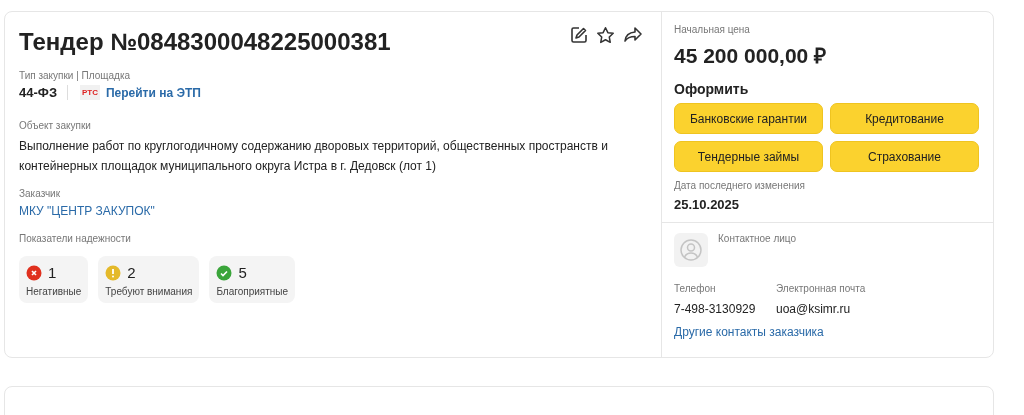 This screenshot has height=415, width=1024. Describe the element at coordinates (113, 272) in the screenshot. I see `warning-icon` at that location.